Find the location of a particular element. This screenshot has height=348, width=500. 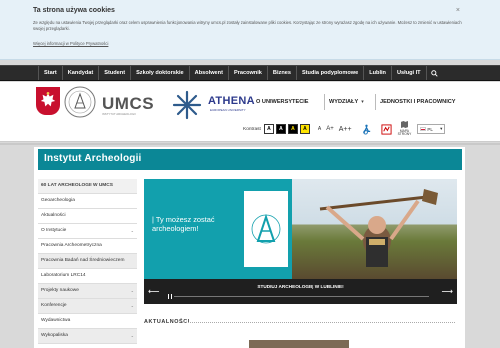

page-title-bar: Instytut Archeologii is located at coordinates (250, 159).